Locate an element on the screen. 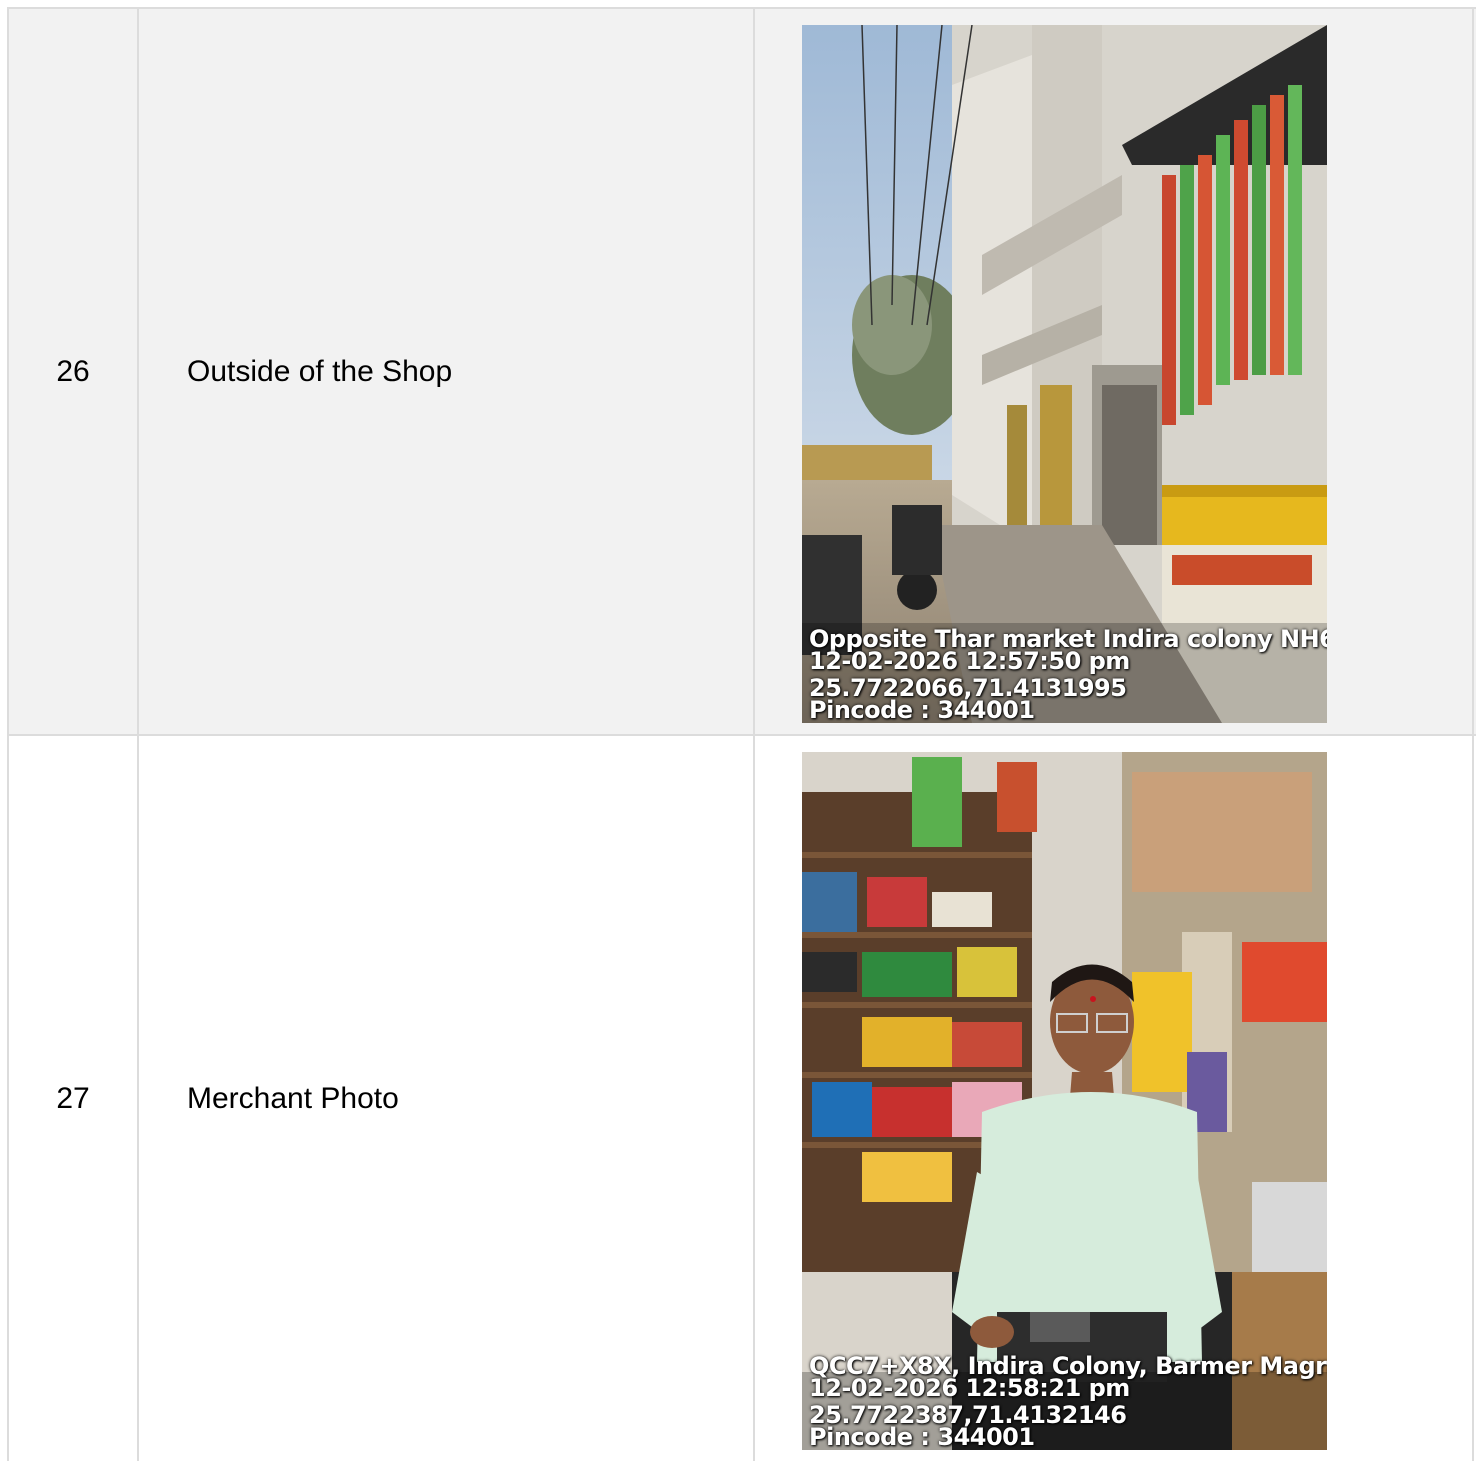 The height and width of the screenshot is (1461, 1482). row-number: 27 is located at coordinates (74, 1098).